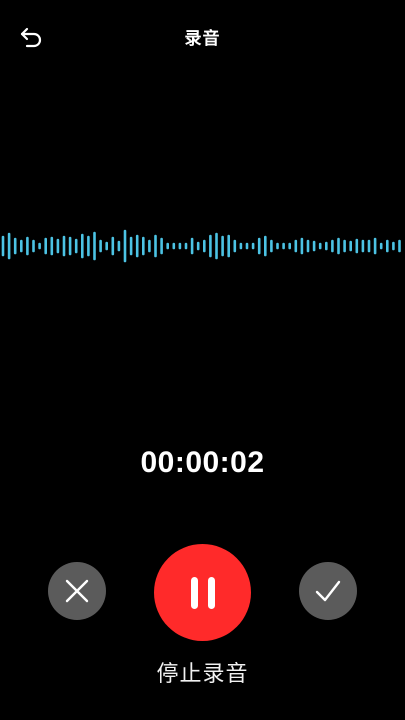 Image resolution: width=405 pixels, height=720 pixels. What do you see at coordinates (202, 462) in the screenshot?
I see `recording-timer: 00:00:02` at bounding box center [202, 462].